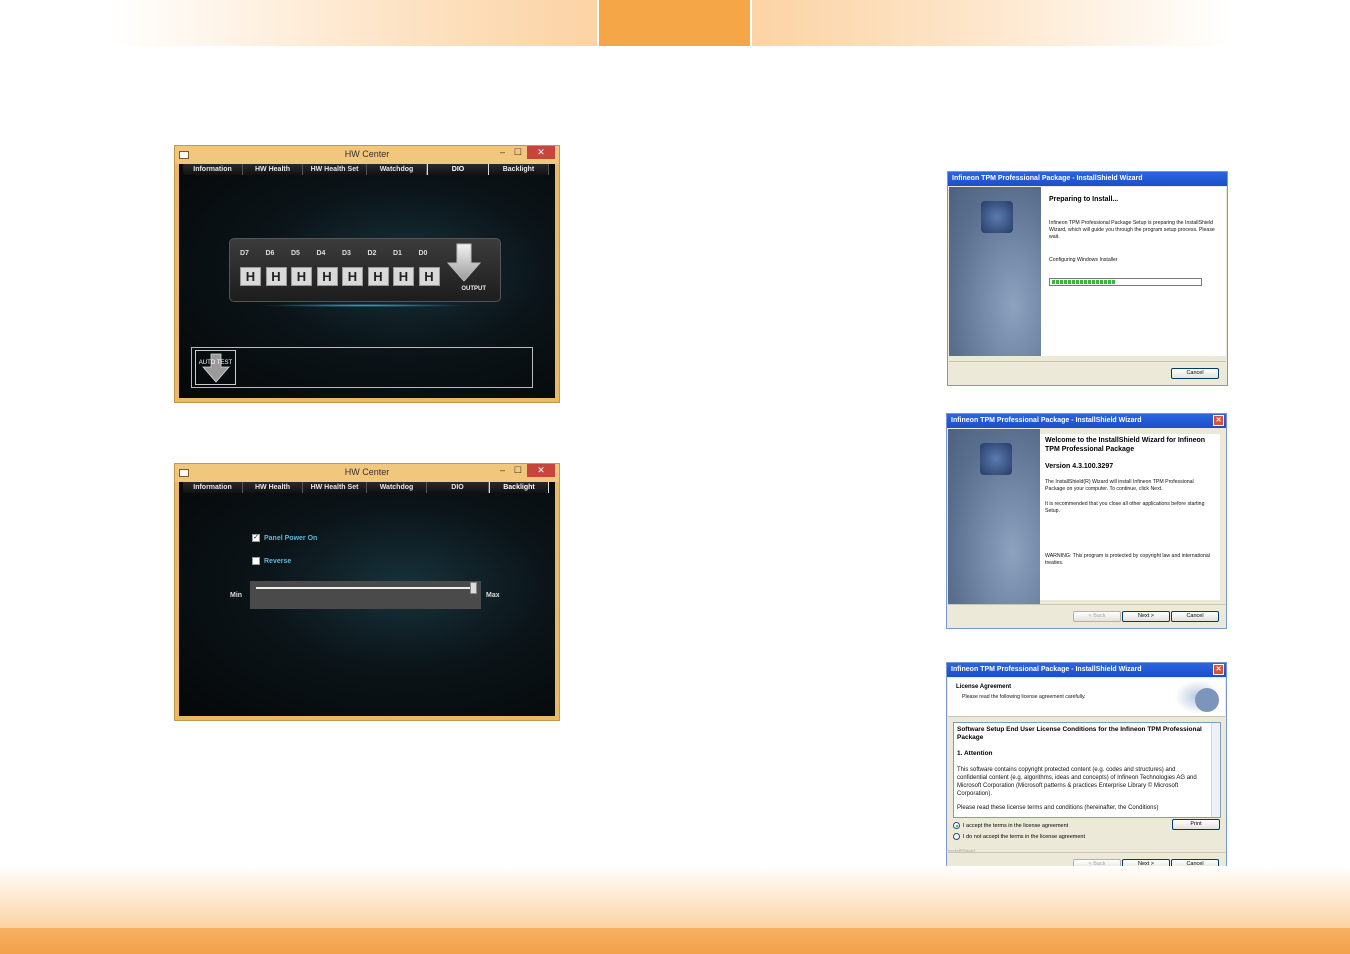 This screenshot has height=954, width=1350. Describe the element at coordinates (991, 23) in the screenshot. I see `header-bar-right` at that location.